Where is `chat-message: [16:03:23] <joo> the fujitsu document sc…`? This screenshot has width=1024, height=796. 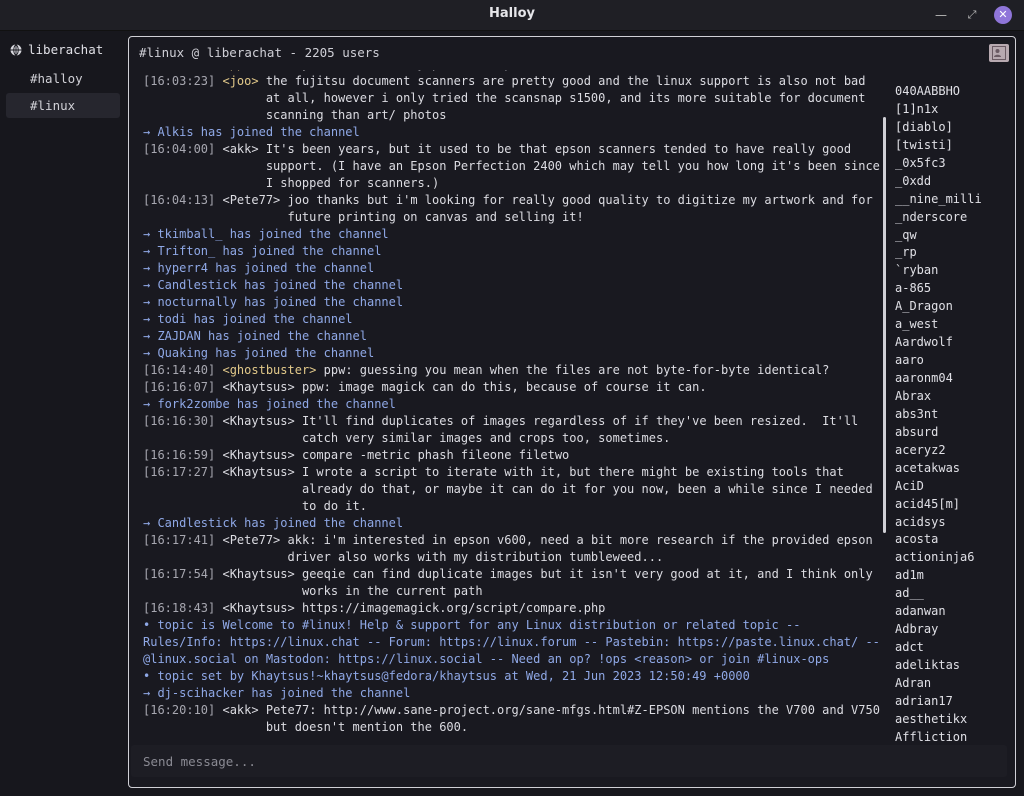
chat-message: [16:03:23] <joo> the fujitsu document sc… is located at coordinates (512, 98).